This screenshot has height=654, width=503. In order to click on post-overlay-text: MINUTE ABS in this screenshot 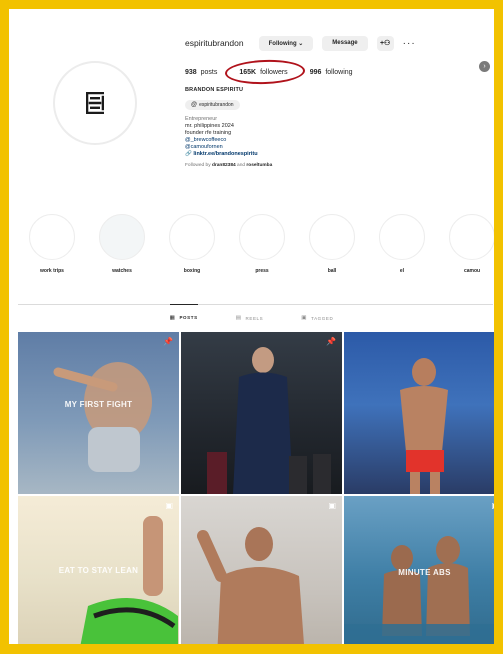, I will do `click(424, 572)`.